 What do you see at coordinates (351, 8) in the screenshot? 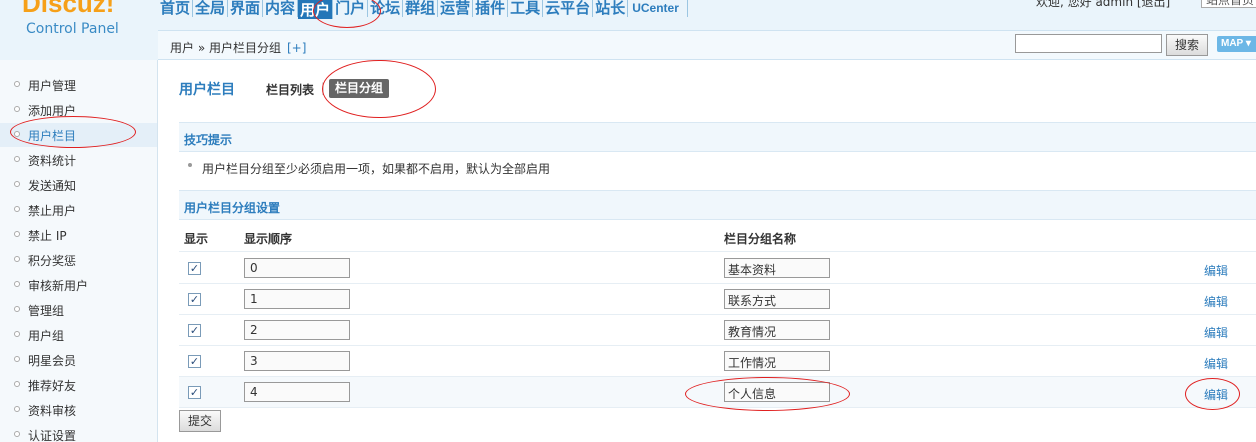
I see `nav-portal: 门户` at bounding box center [351, 8].